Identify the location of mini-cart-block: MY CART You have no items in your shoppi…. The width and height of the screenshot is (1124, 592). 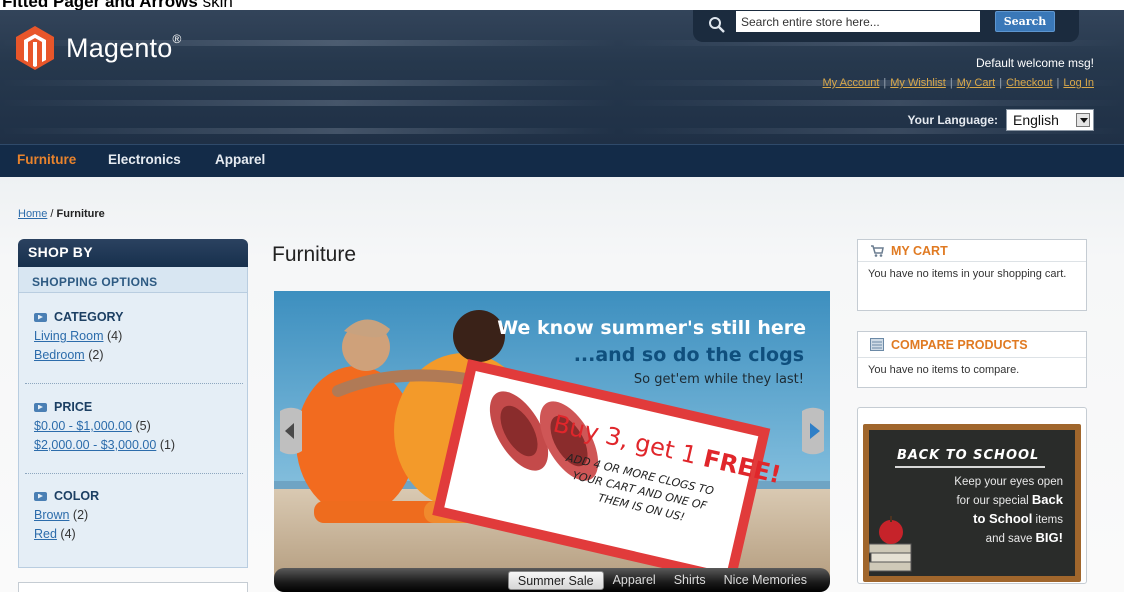
(972, 275).